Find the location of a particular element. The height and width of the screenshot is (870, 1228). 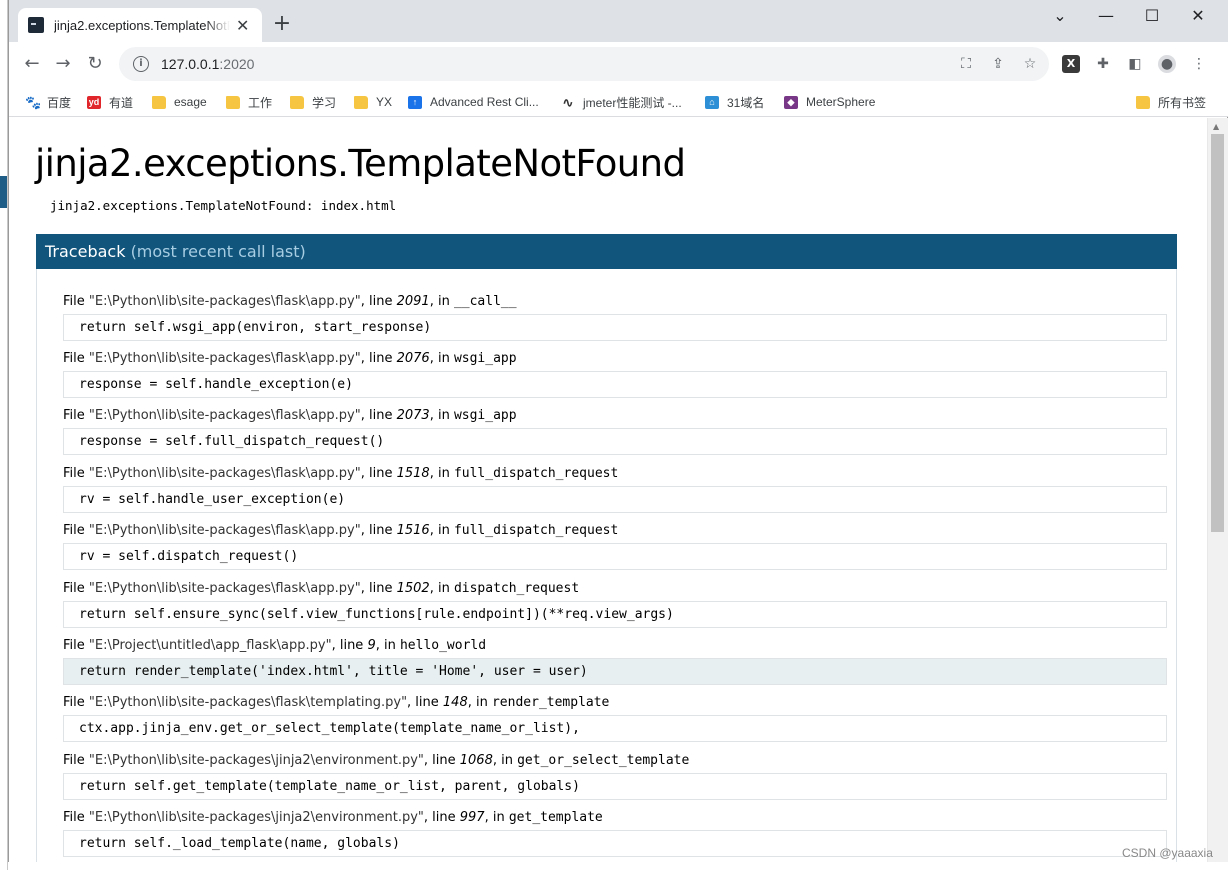

tab-close-icon: ✕ is located at coordinates (242, 25).